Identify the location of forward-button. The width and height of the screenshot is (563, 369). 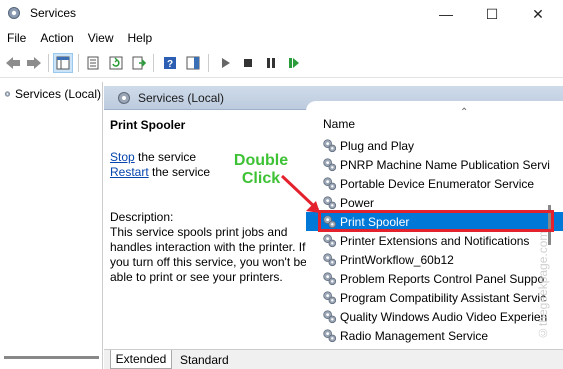
(34, 63).